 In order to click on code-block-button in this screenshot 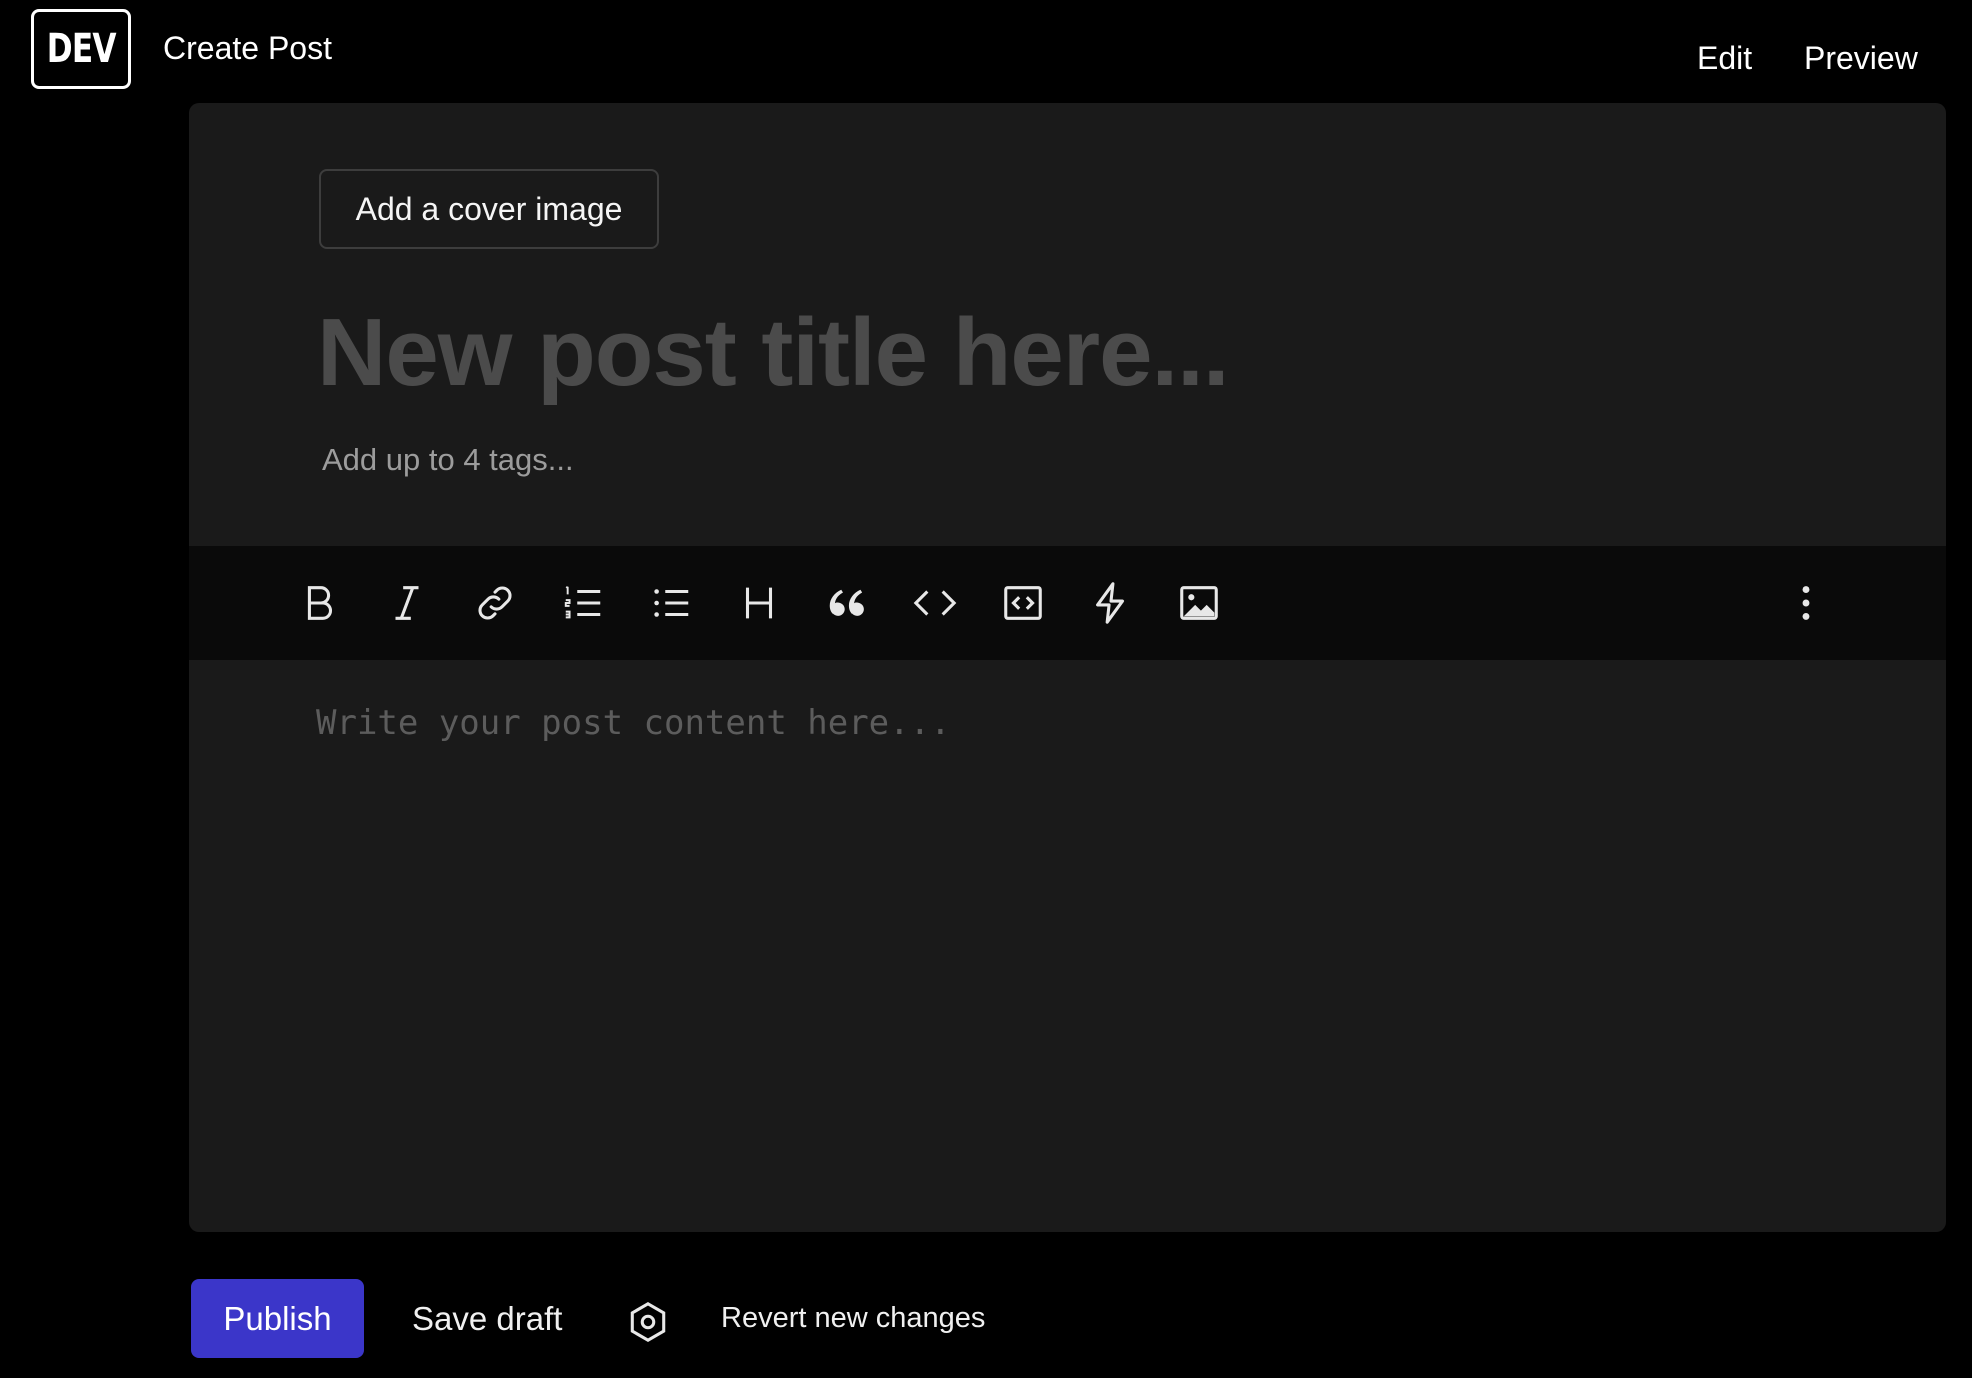, I will do `click(1023, 603)`.